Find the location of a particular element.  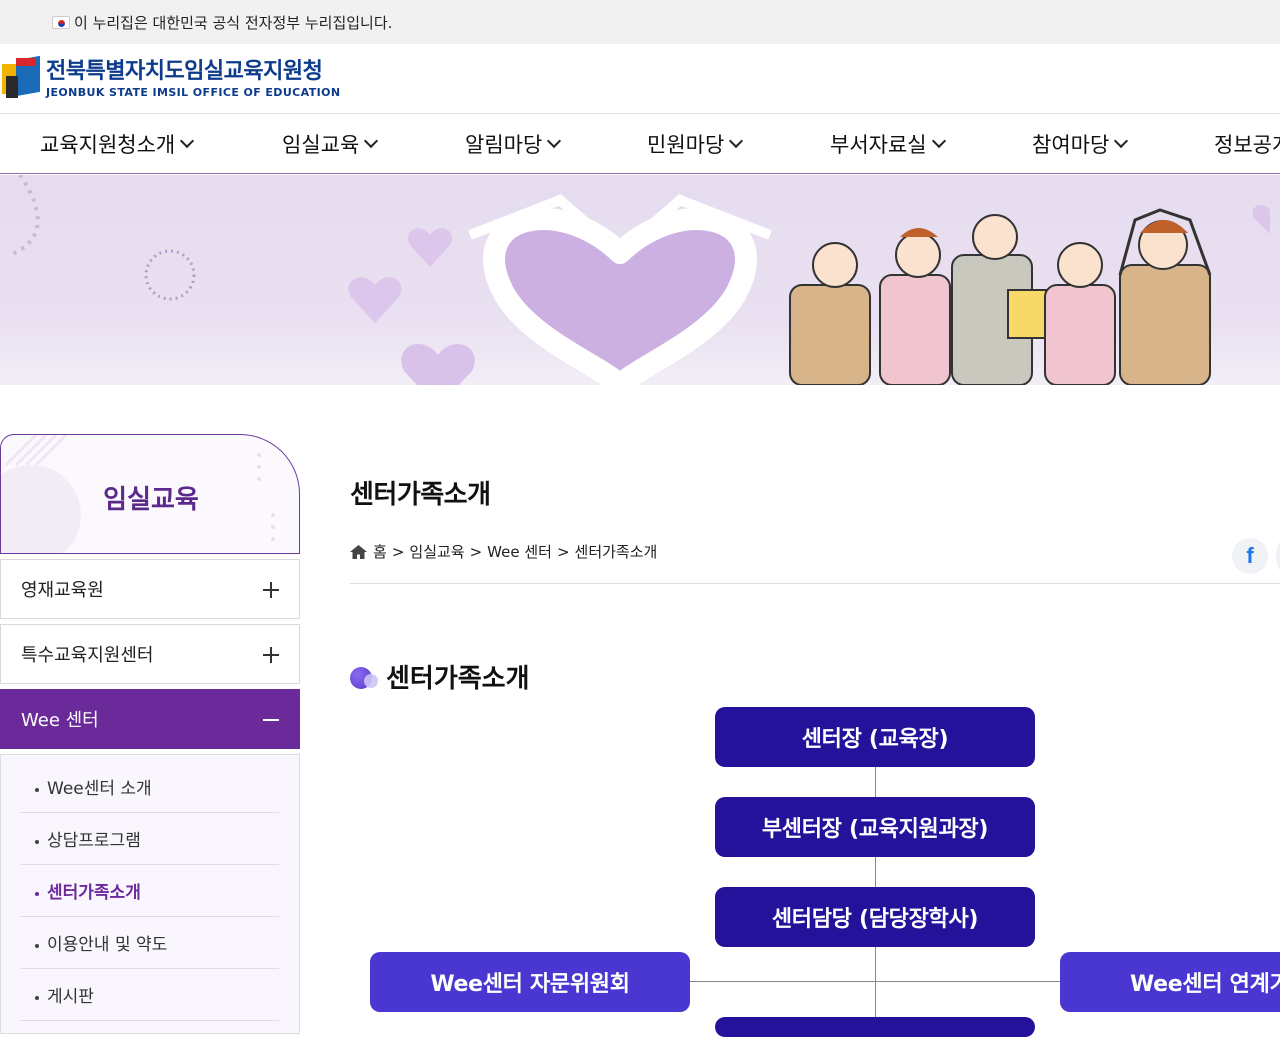

gnb-item-participation: 참여마당 is located at coordinates (1080, 144).